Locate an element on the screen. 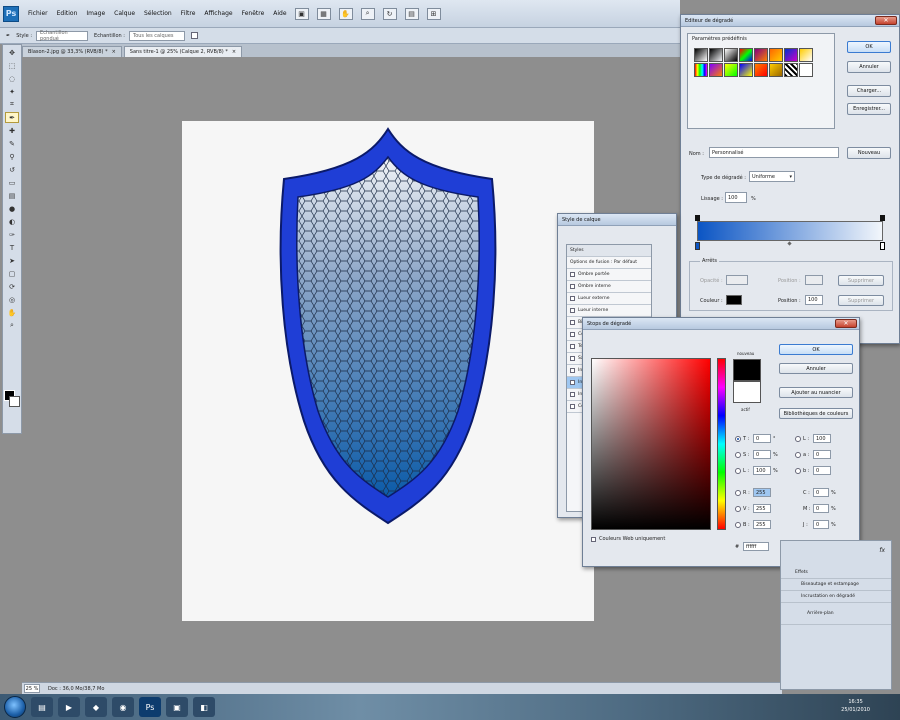 Image resolution: width=900 pixels, height=720 pixels. layer-row-background: Arrière-plan is located at coordinates (836, 614).